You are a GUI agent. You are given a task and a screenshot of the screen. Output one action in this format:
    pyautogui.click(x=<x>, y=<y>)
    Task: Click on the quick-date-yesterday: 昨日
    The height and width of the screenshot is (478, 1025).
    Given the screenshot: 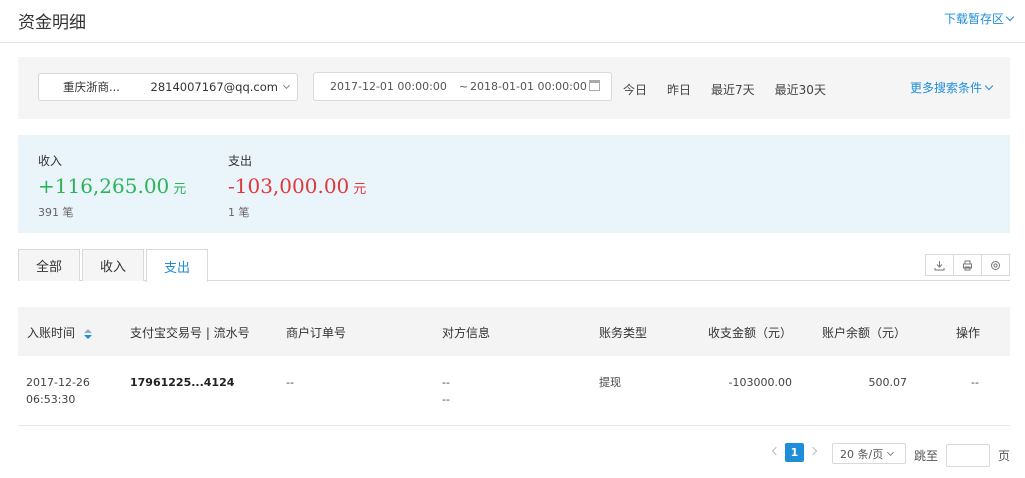 What is the action you would take?
    pyautogui.click(x=679, y=89)
    